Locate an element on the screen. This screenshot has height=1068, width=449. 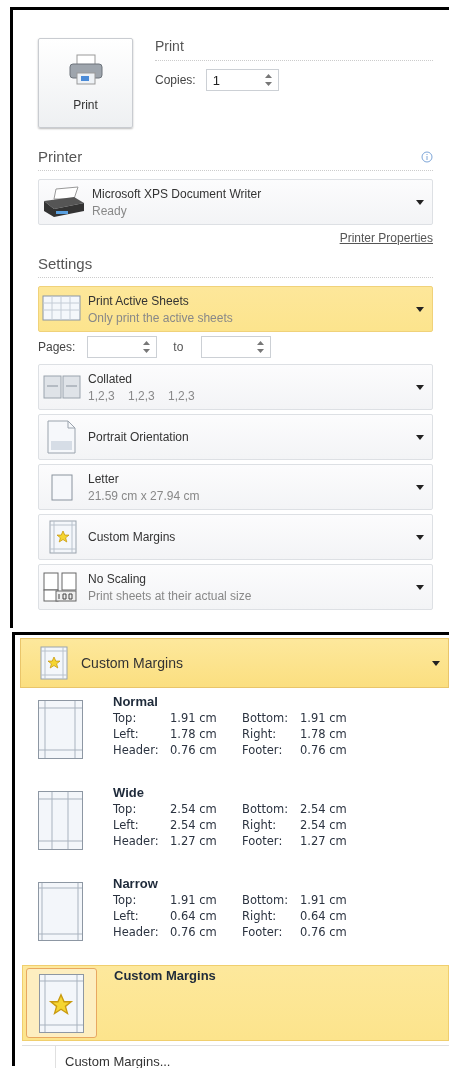
margin-option: Narrow Top: 1.91 cm Bottom: 1.91 cm Left: 0.64 cm Right: 0.64 cm Header: 0.76 cm Footer: 0.76 cm is located at coordinates (235, 915).